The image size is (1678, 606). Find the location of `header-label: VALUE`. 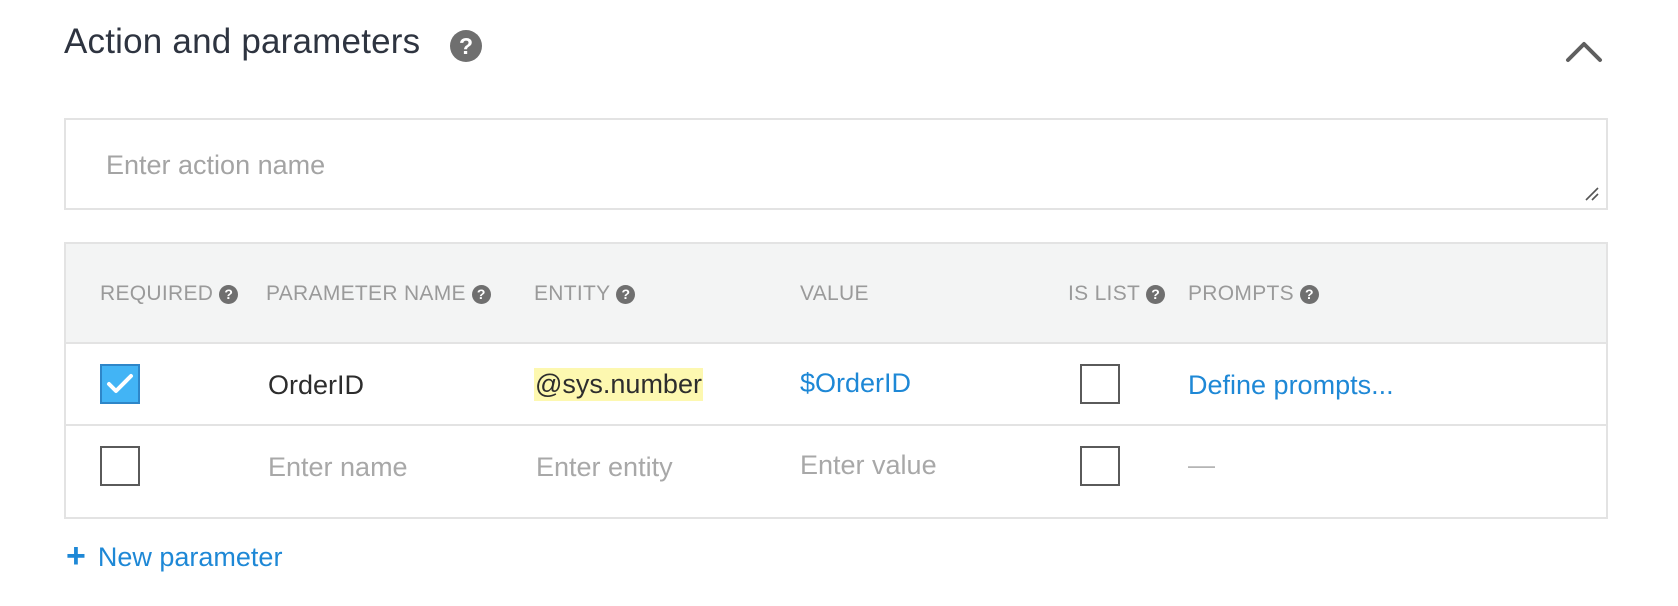

header-label: VALUE is located at coordinates (834, 293).